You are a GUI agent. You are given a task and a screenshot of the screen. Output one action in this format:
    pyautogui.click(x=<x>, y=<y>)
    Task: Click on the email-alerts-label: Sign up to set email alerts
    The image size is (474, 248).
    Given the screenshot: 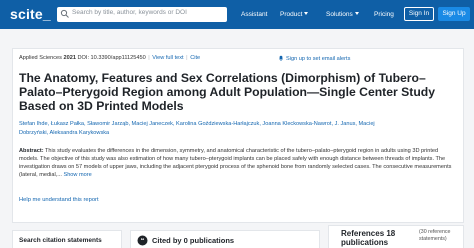 What is the action you would take?
    pyautogui.click(x=318, y=59)
    